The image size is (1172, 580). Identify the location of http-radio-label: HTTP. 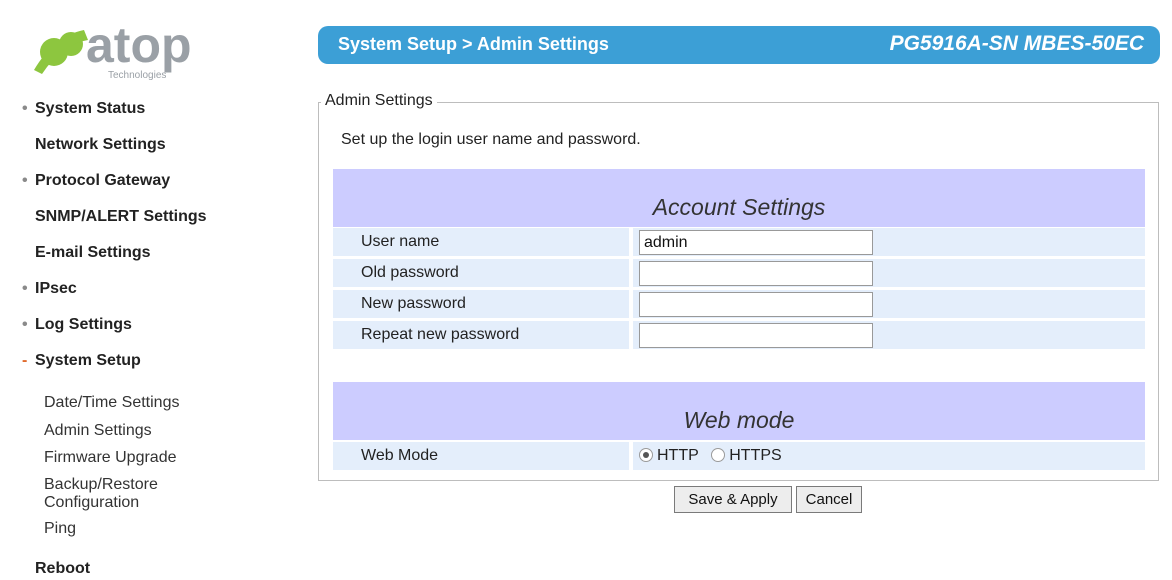
(678, 455).